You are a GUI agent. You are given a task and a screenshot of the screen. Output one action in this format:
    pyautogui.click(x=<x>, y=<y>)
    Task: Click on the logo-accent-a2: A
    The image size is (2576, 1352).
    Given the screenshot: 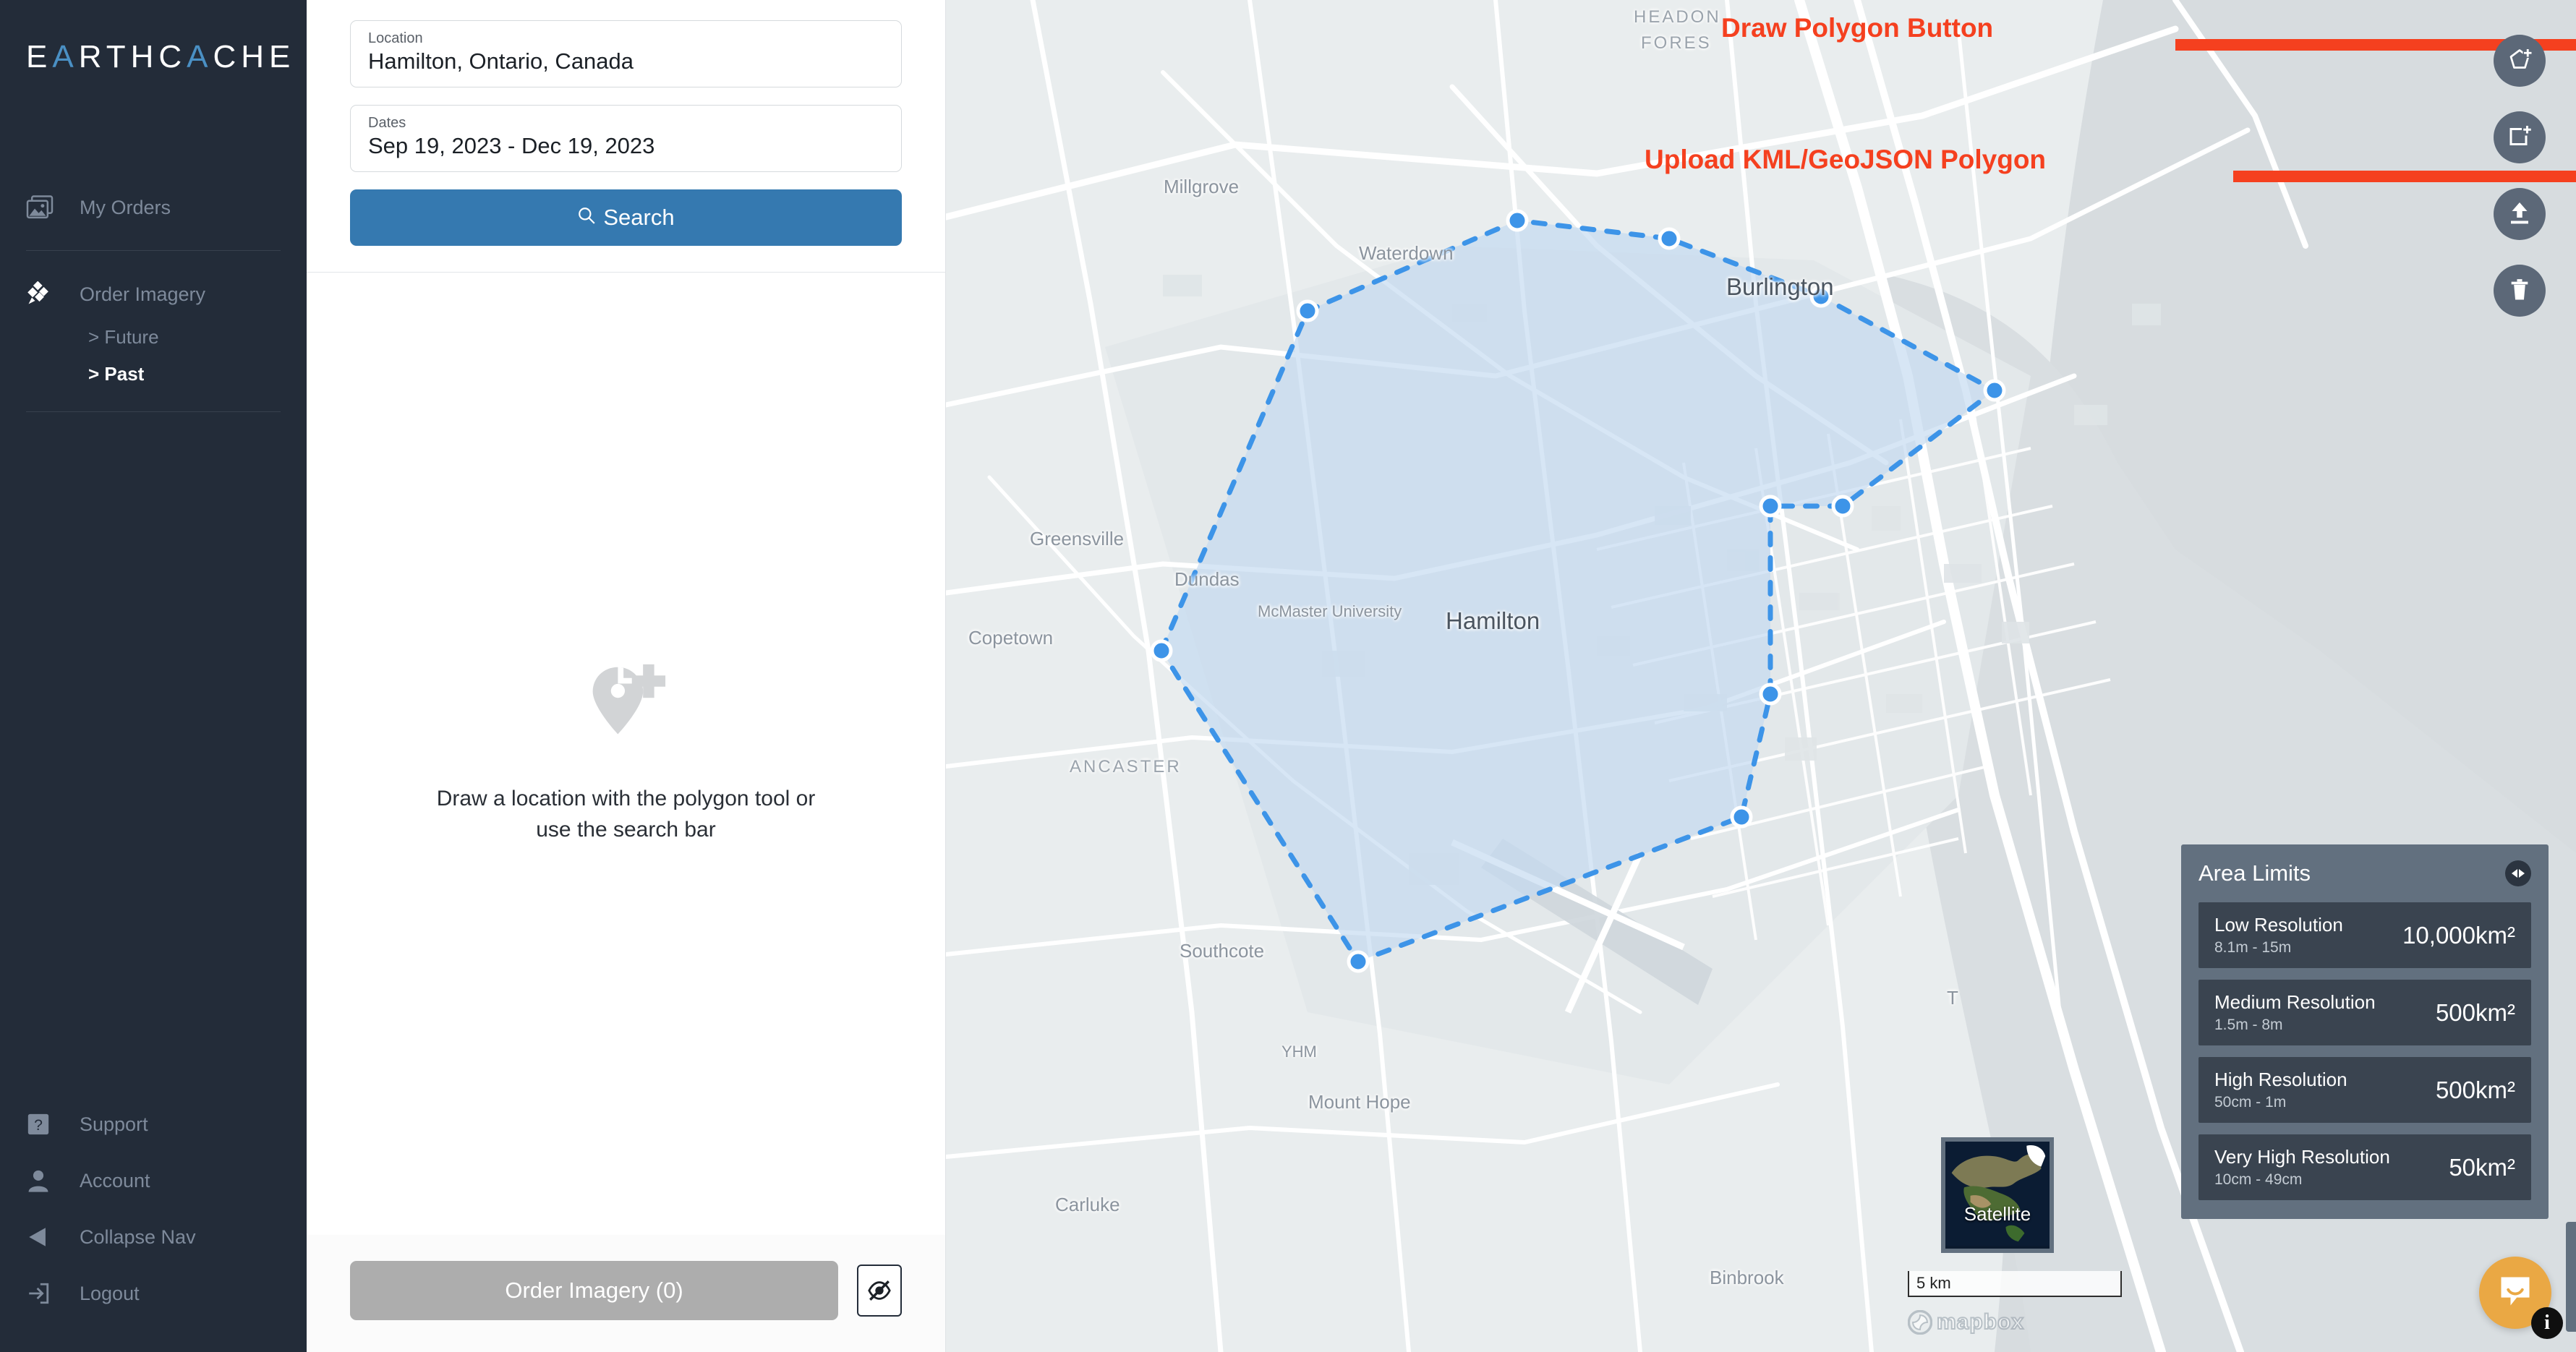 What is the action you would take?
    pyautogui.click(x=200, y=56)
    